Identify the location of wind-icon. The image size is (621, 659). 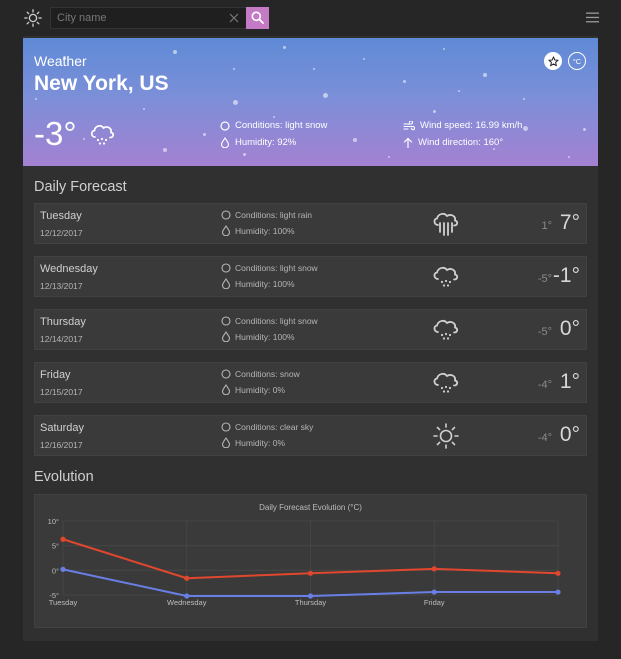
(409, 125).